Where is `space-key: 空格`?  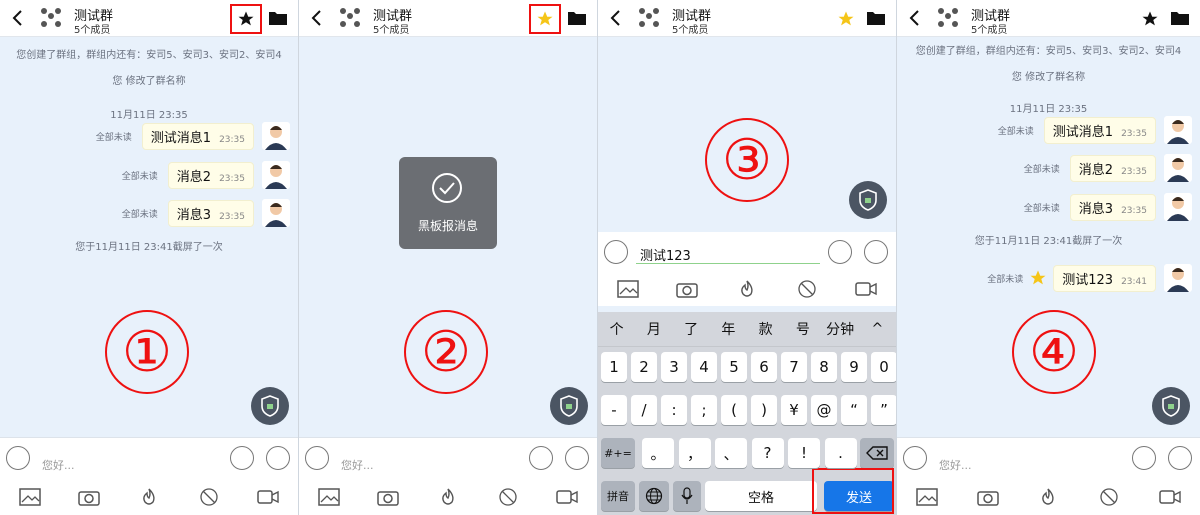 space-key: 空格 is located at coordinates (761, 496).